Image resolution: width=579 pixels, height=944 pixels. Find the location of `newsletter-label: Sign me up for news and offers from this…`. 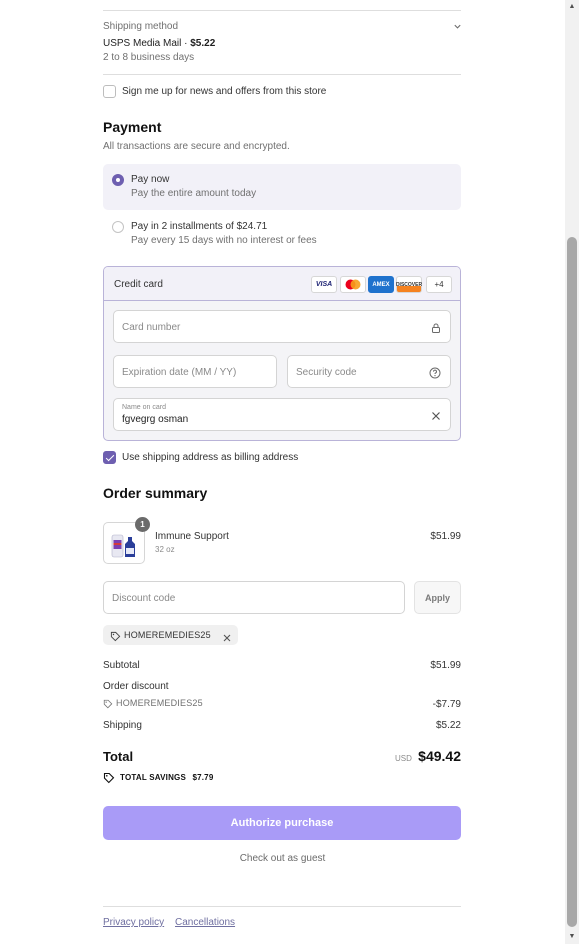

newsletter-label: Sign me up for news and offers from this… is located at coordinates (224, 91).